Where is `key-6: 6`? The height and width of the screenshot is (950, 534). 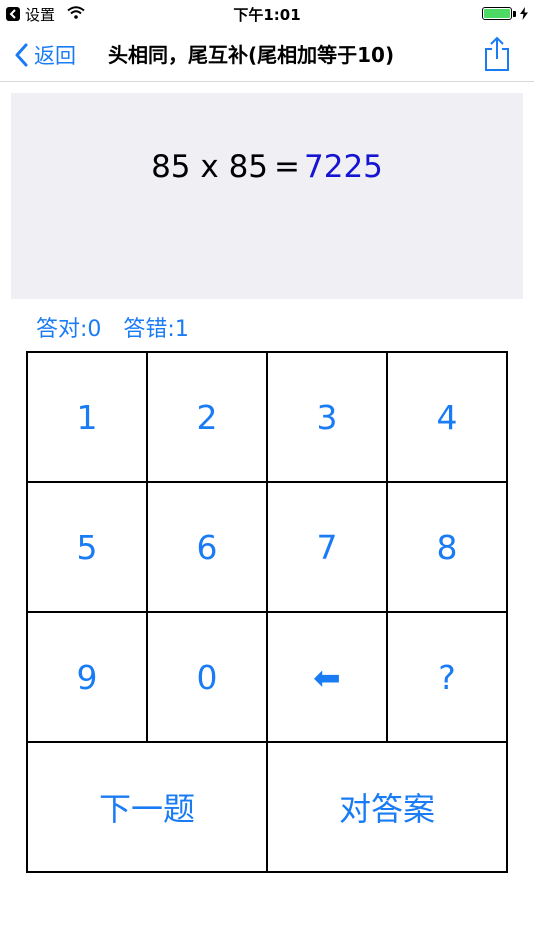
key-6: 6 is located at coordinates (208, 548).